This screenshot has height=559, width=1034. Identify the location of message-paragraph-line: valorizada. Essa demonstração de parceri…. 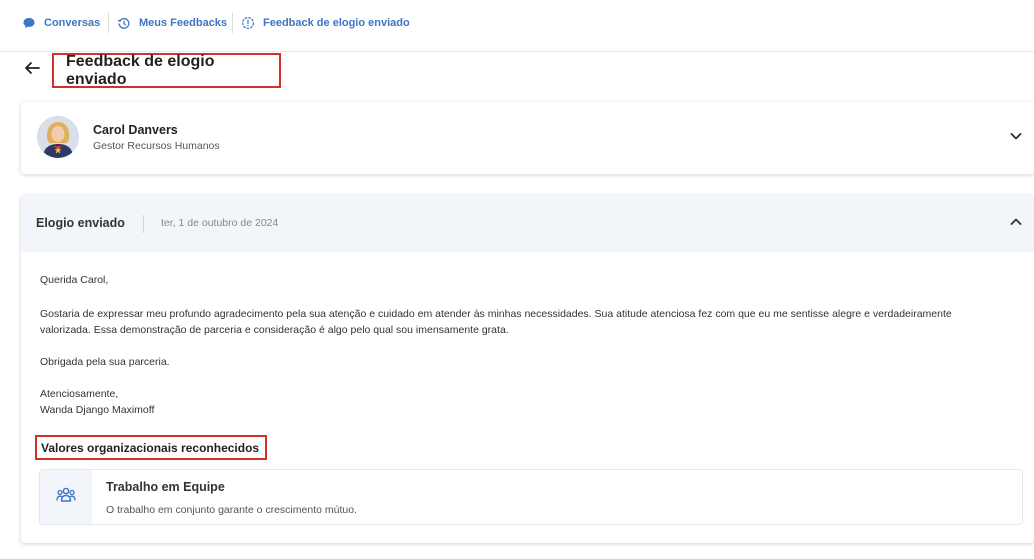
(274, 330).